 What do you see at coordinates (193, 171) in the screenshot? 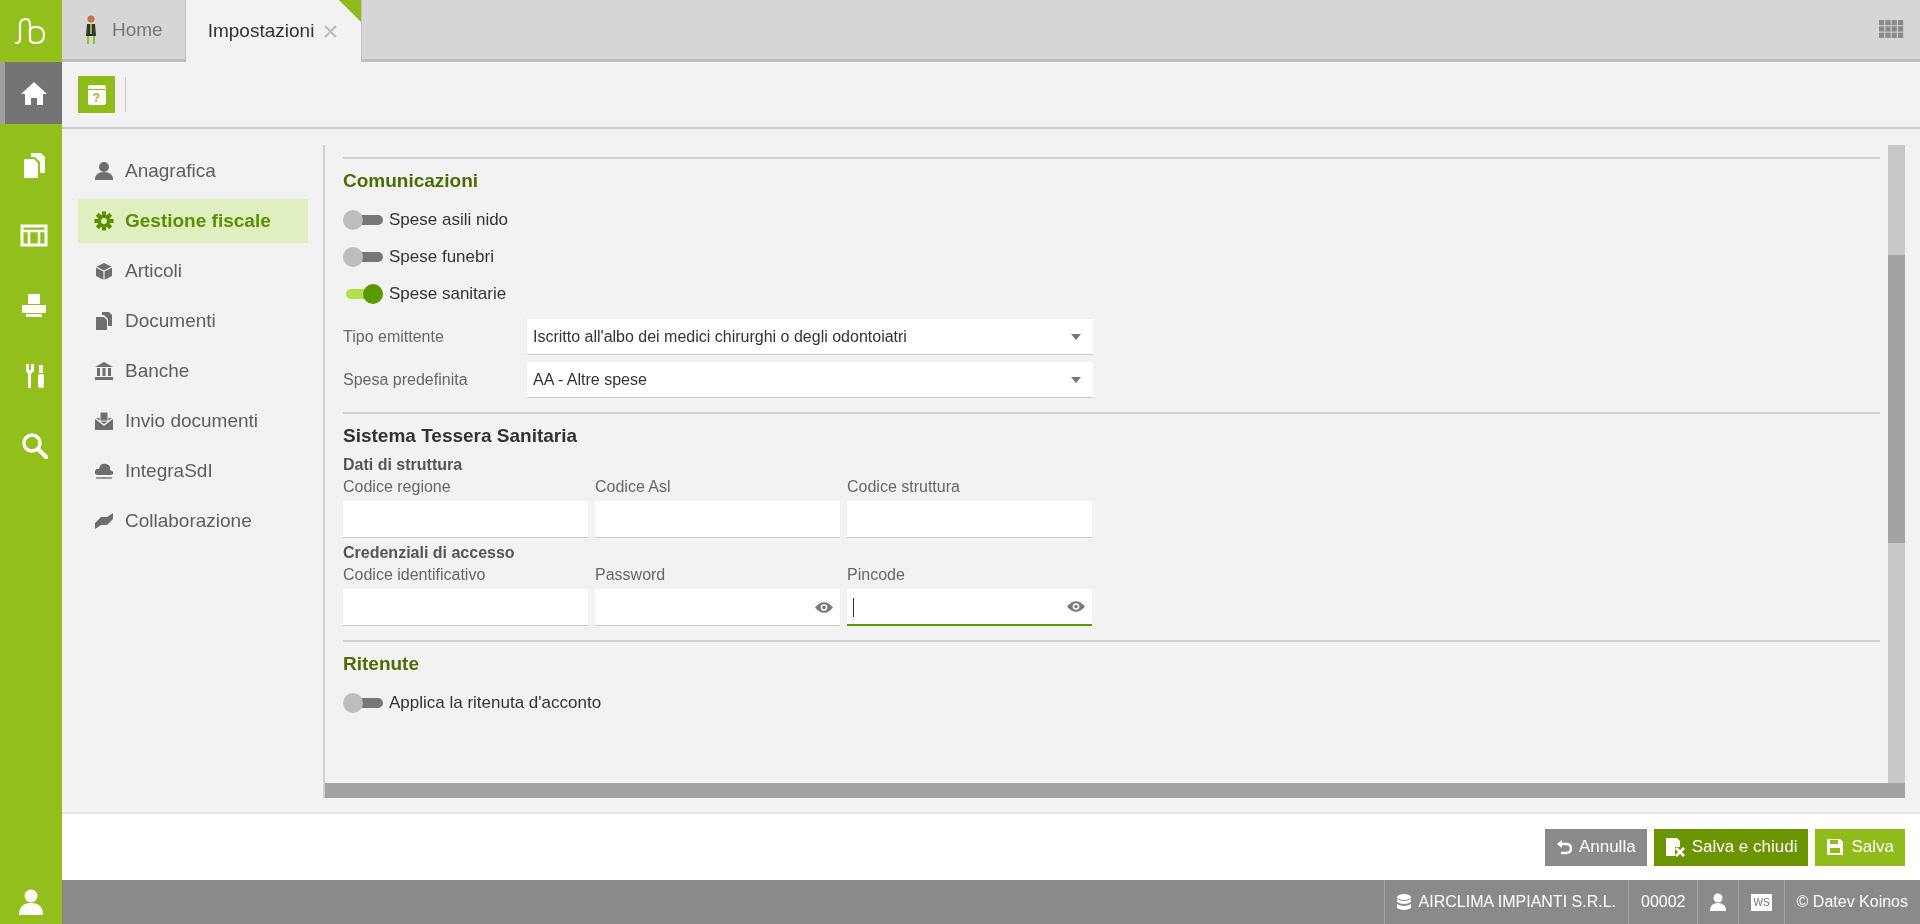
I see `settings-menu-item: Anagrafica` at bounding box center [193, 171].